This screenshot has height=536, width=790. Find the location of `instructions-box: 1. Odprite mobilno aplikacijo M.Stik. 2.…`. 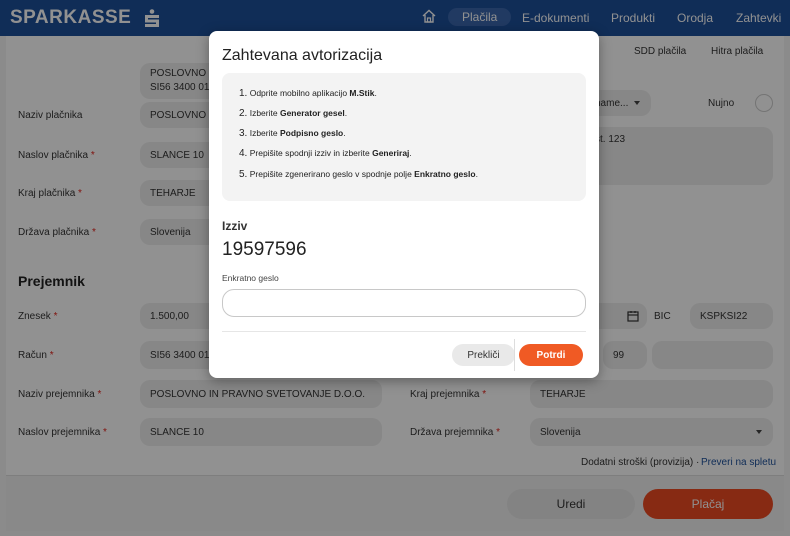

instructions-box: 1. Odprite mobilno aplikacijo M.Stik. 2.… is located at coordinates (404, 137).